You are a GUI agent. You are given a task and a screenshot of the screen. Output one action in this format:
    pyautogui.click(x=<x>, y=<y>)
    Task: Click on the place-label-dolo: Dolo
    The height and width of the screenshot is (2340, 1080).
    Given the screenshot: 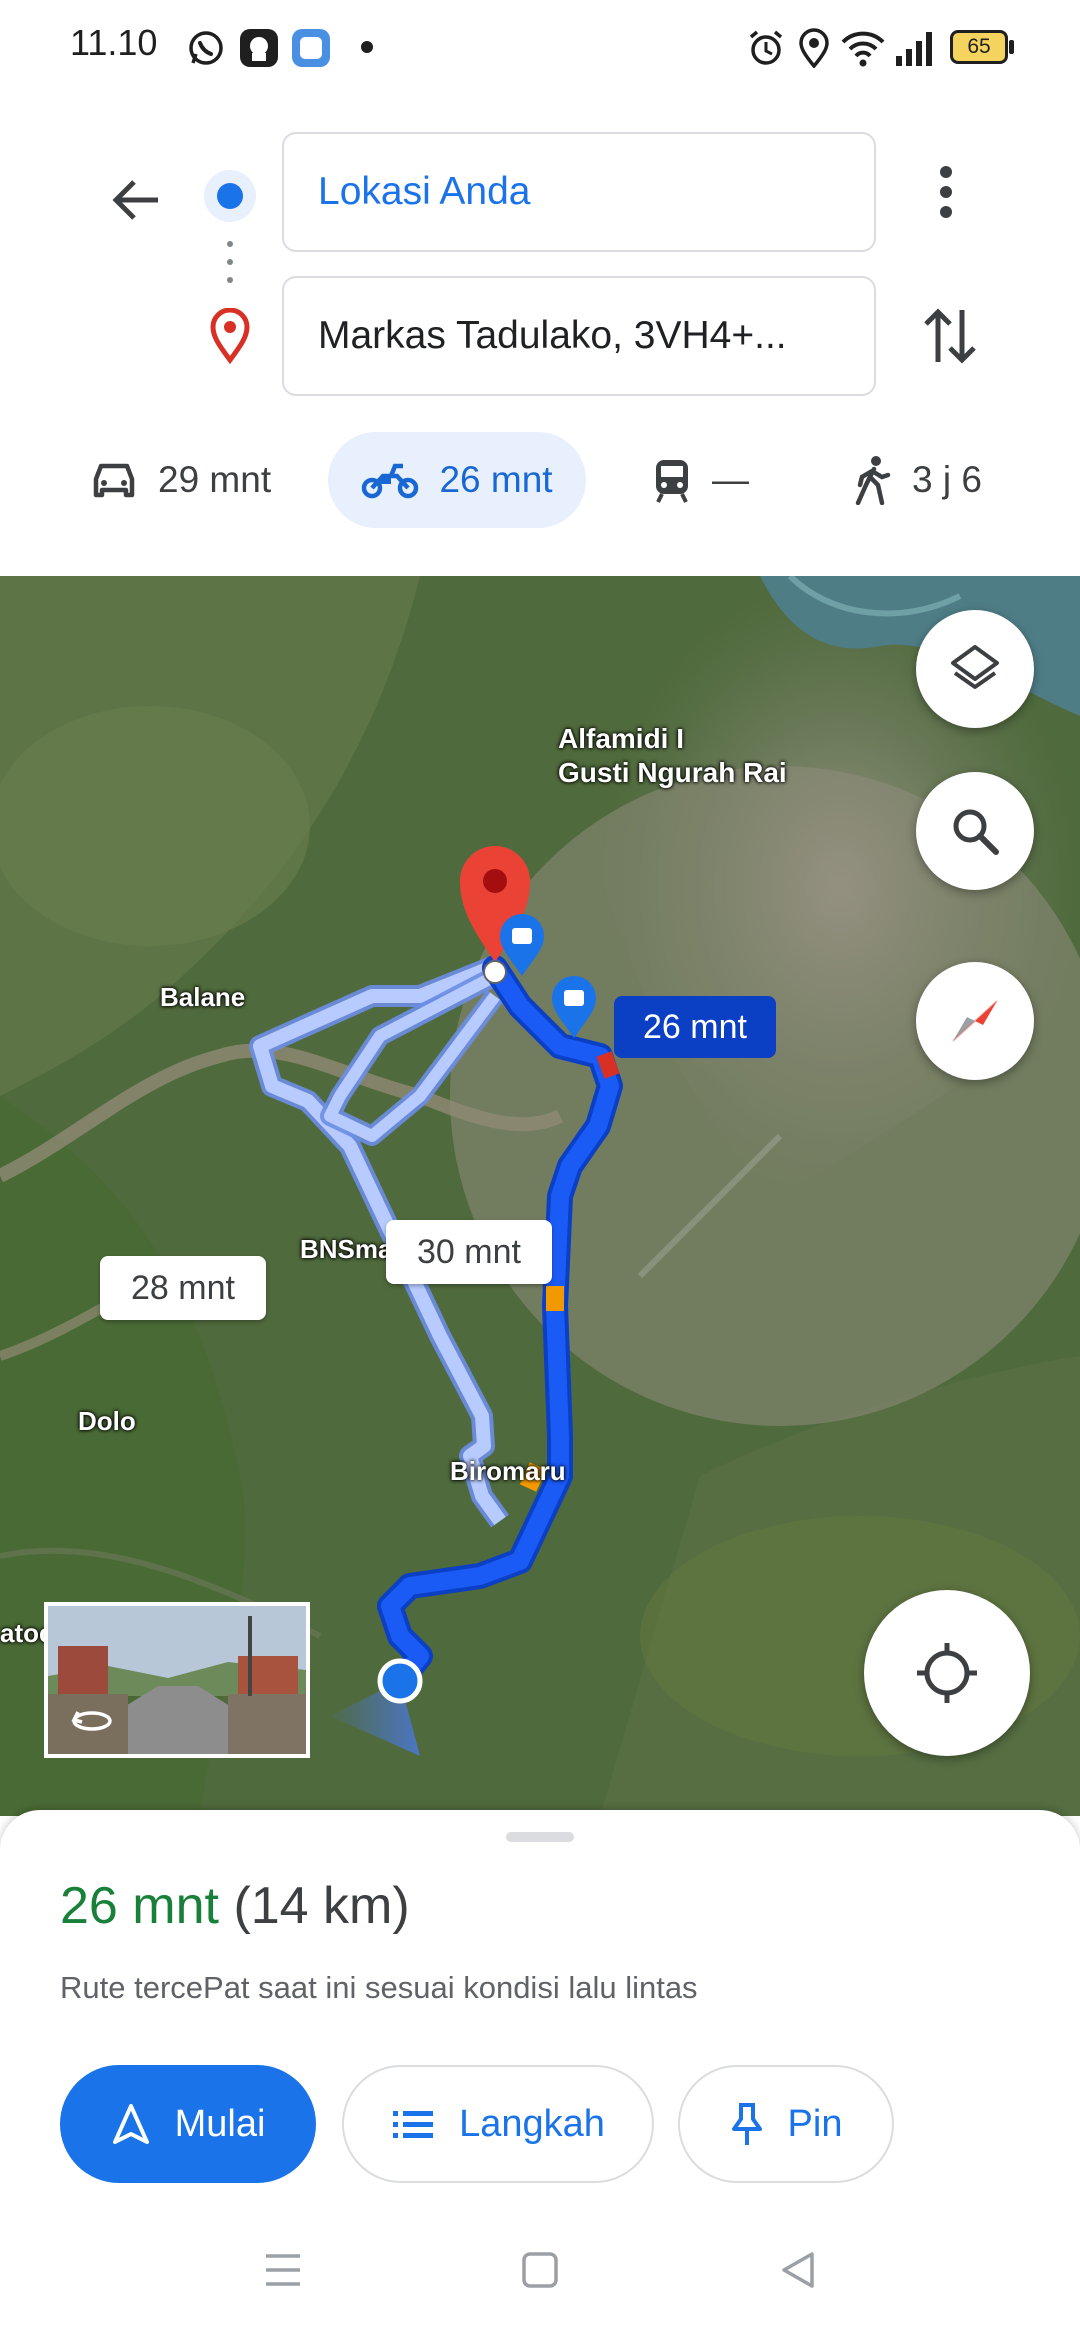 What is the action you would take?
    pyautogui.click(x=107, y=1421)
    